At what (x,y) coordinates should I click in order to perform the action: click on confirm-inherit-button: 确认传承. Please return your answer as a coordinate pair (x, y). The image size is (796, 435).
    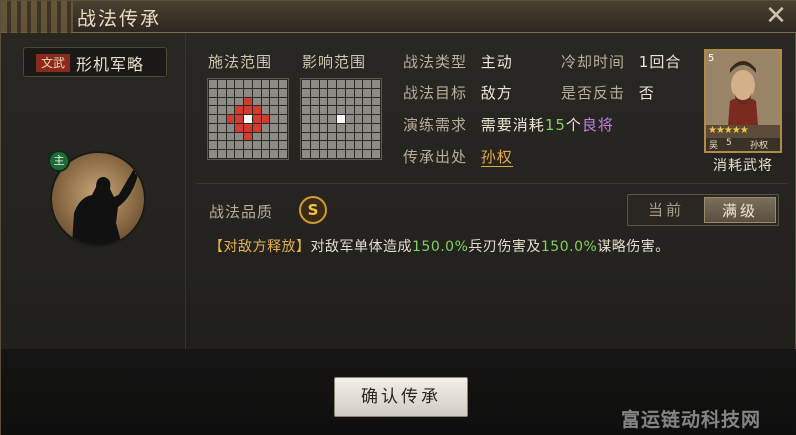
    Looking at the image, I should click on (401, 397).